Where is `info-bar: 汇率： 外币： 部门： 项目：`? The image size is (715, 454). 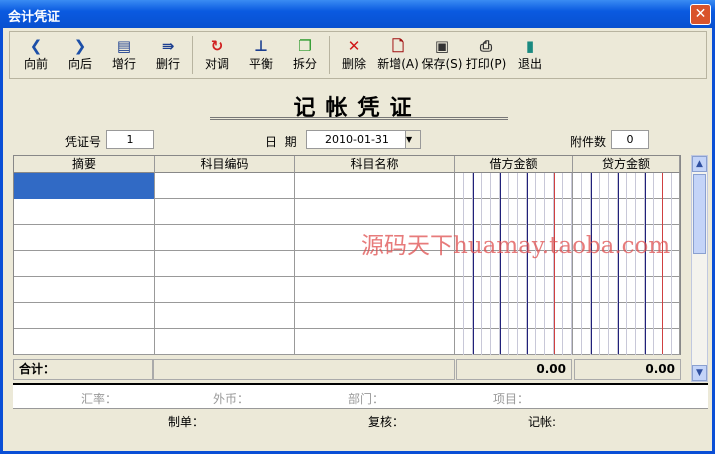 info-bar: 汇率： 外币： 部门： 项目： is located at coordinates (360, 396).